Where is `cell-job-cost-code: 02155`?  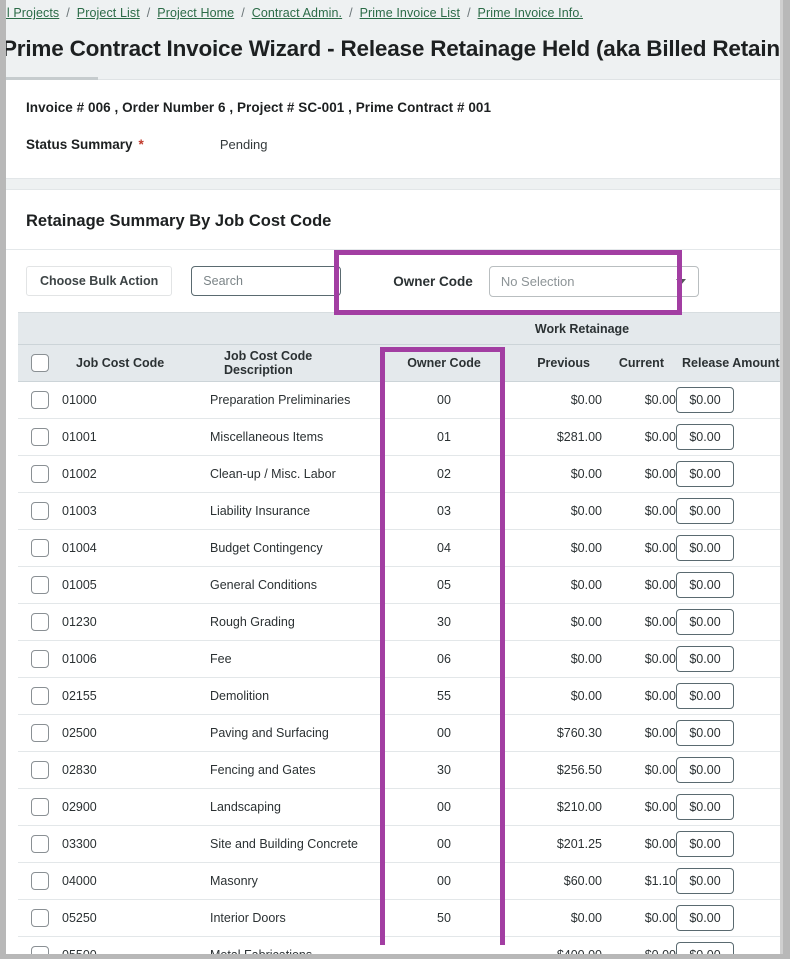 cell-job-cost-code: 02155 is located at coordinates (136, 696).